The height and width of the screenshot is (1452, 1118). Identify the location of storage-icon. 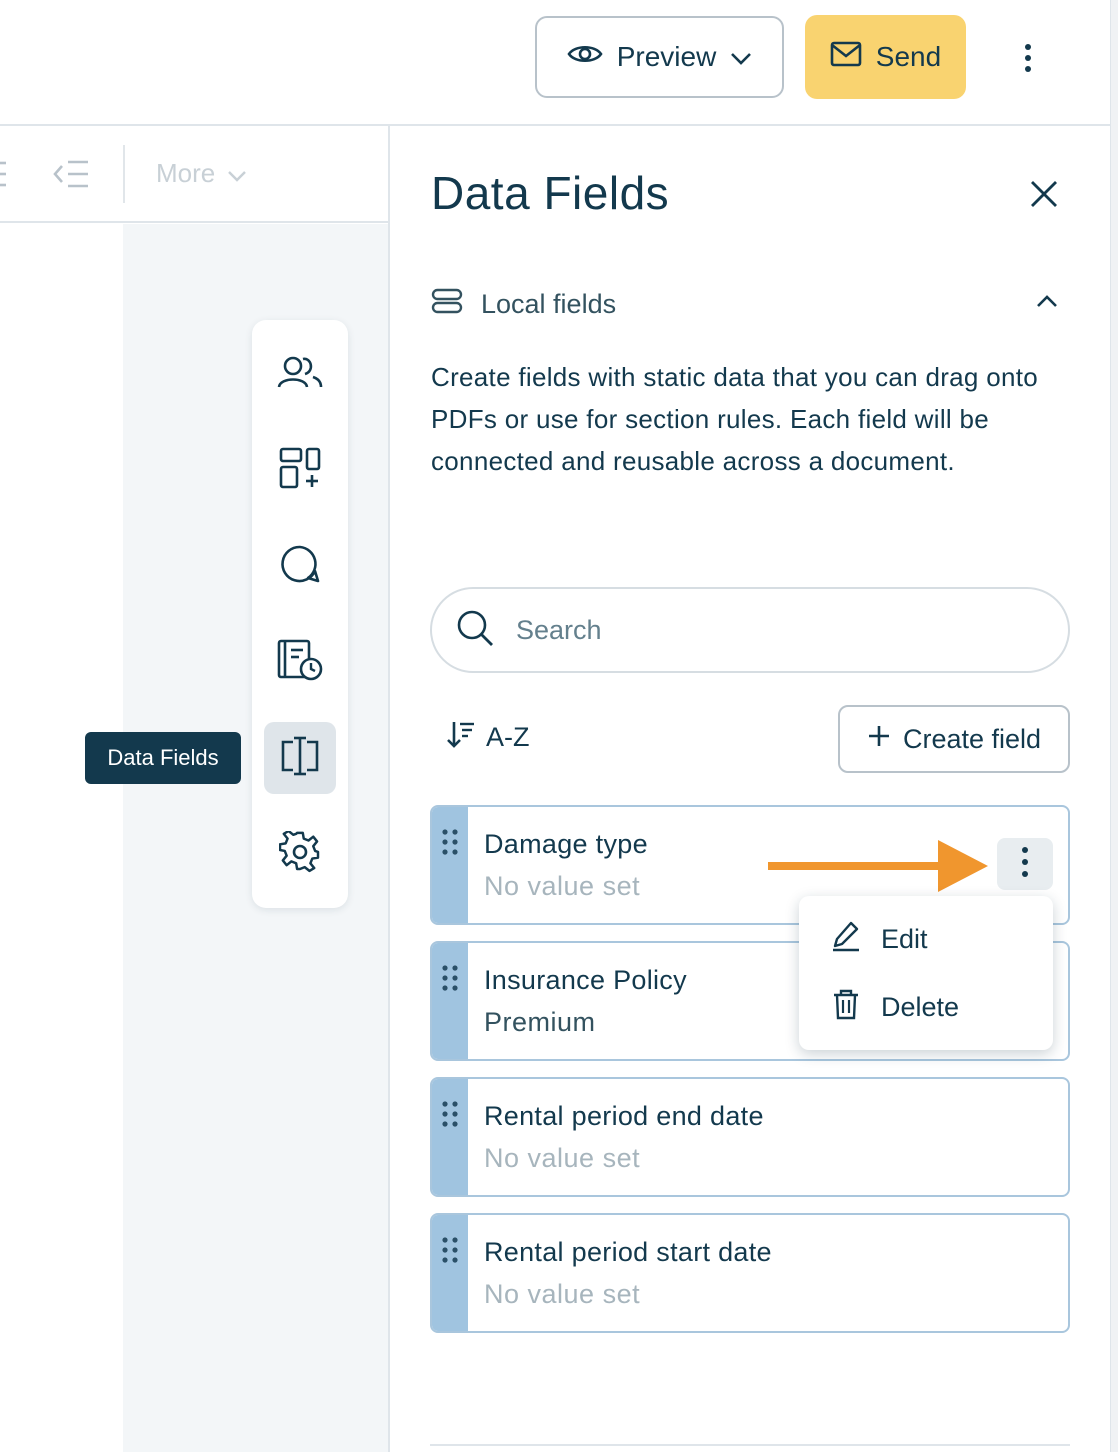
(447, 304).